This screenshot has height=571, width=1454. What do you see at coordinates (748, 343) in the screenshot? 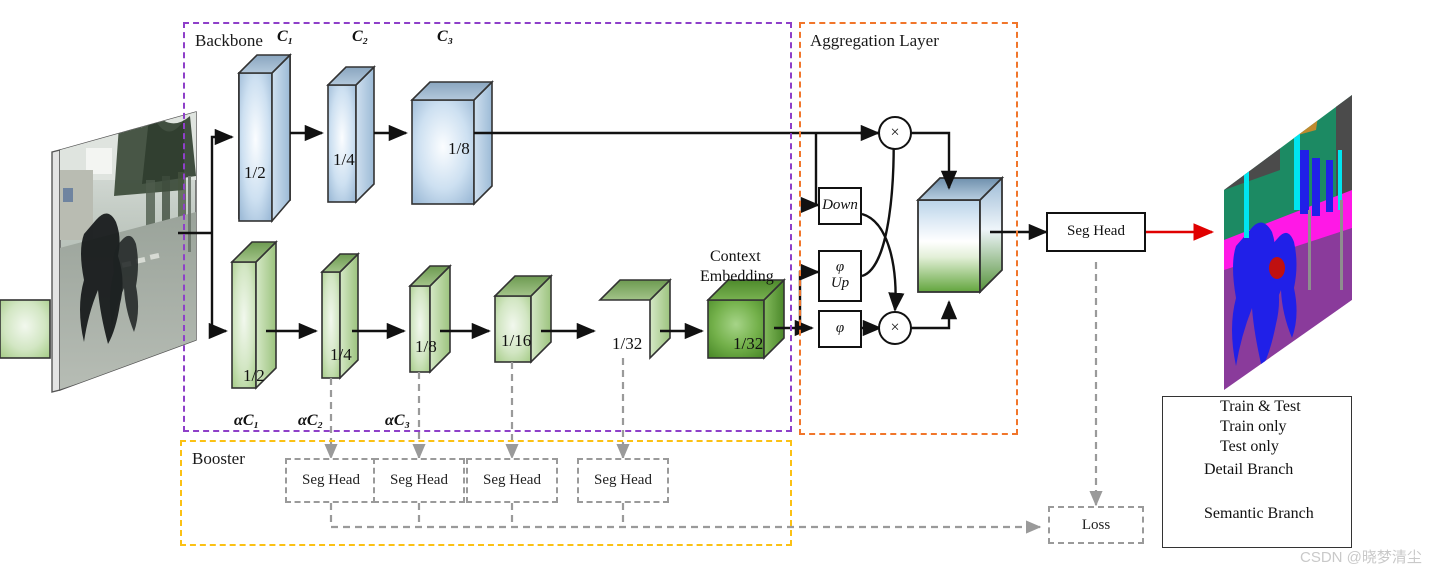
I see `semantic-scale-6: 1/32` at bounding box center [748, 343].